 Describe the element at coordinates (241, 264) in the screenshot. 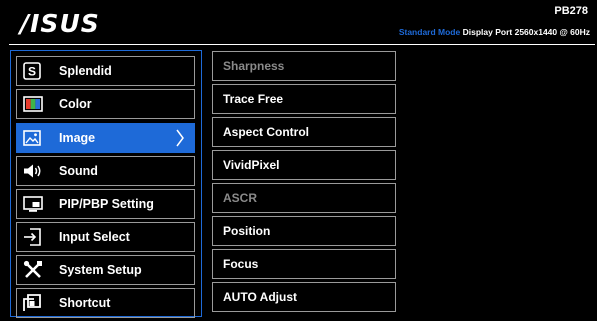

I see `submenu-label: Focus` at that location.